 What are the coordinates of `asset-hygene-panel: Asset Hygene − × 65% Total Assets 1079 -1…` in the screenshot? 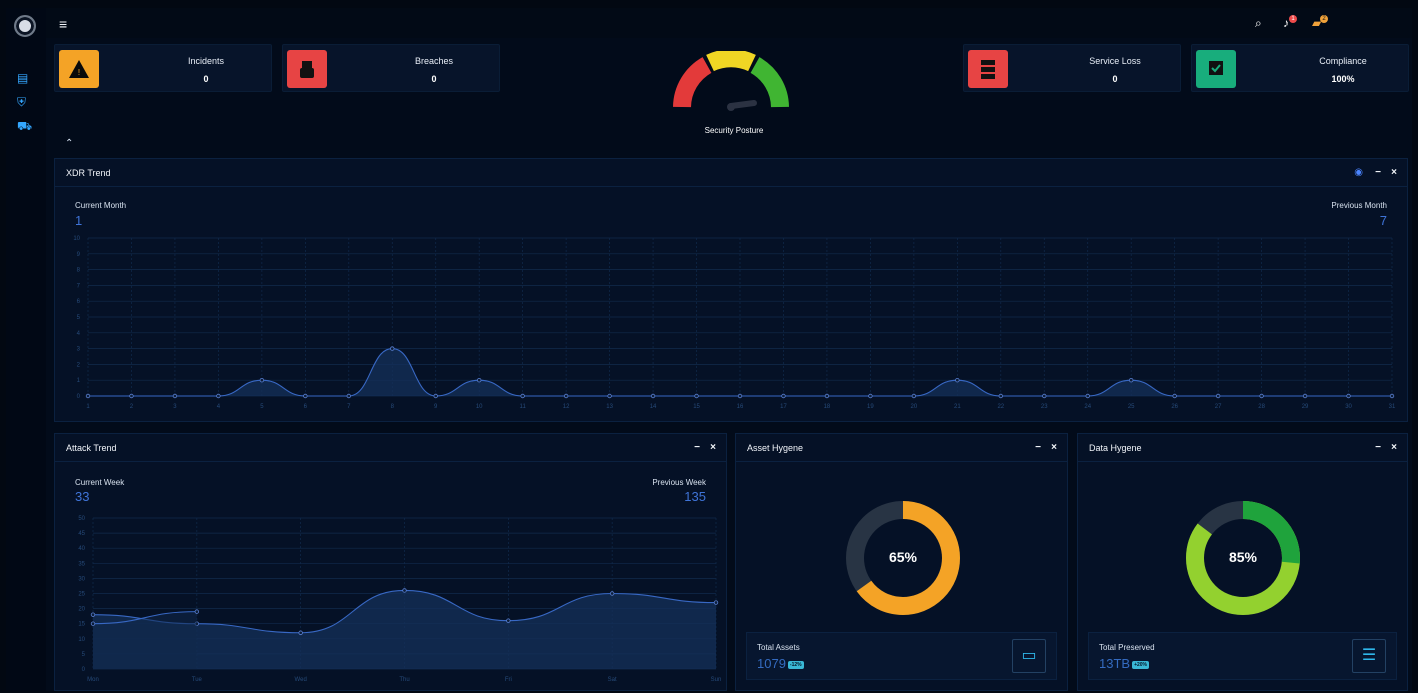 It's located at (901, 562).